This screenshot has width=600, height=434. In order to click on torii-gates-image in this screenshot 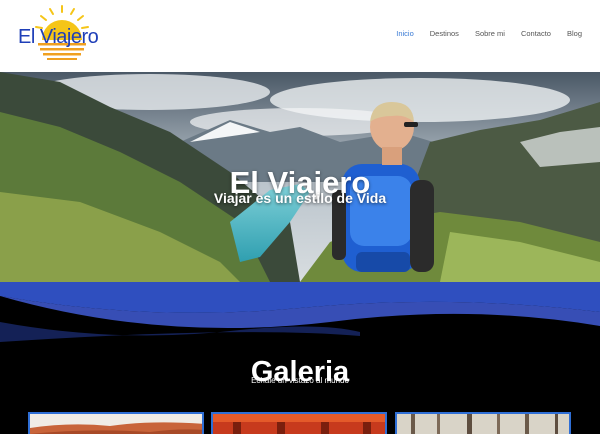, I will do `click(299, 424)`.